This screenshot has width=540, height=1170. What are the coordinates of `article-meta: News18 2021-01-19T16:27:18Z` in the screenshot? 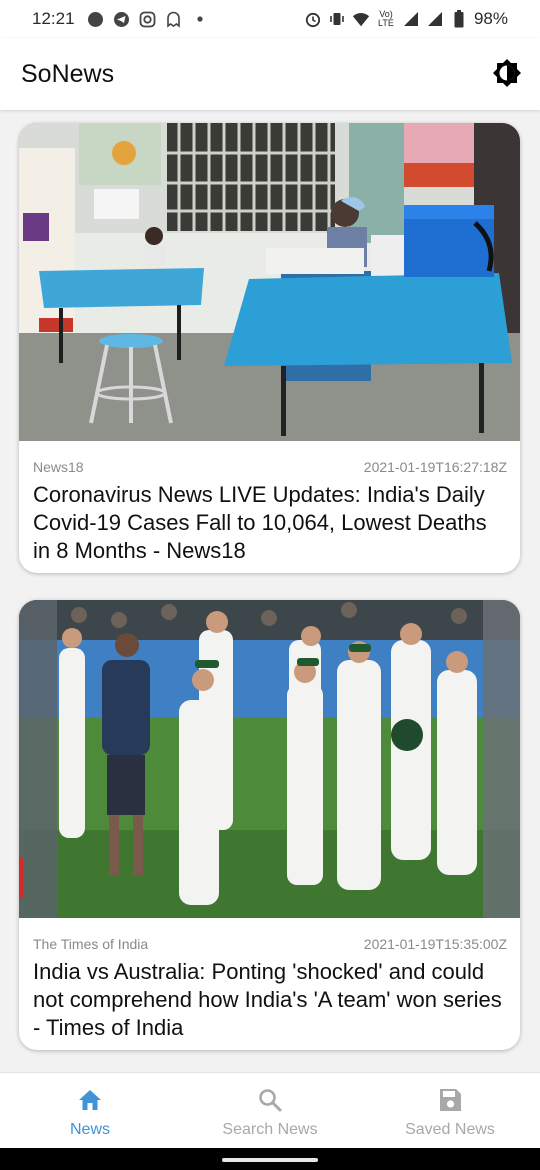 It's located at (270, 467).